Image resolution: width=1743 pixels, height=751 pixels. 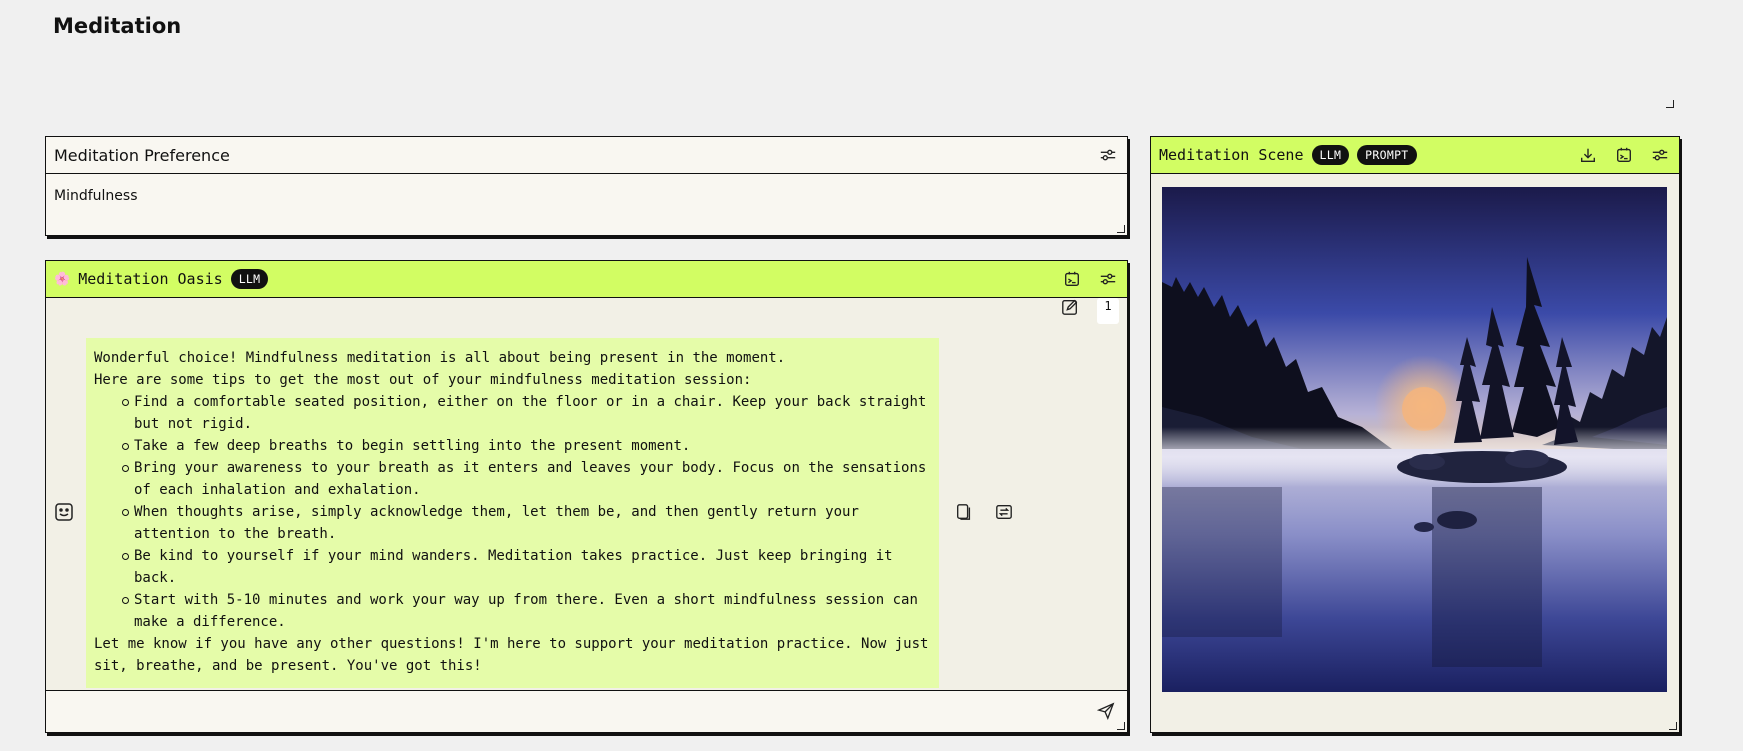 I want to click on oasis-header: 🌸 Meditation Oasis LLM, so click(x=586, y=279).